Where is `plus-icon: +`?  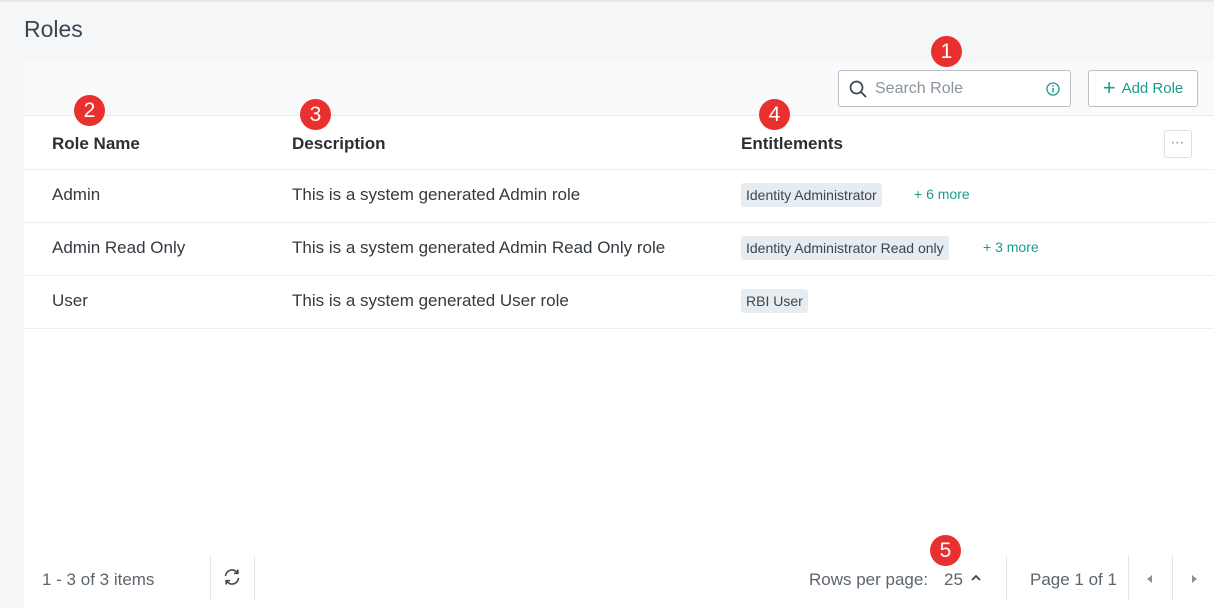 plus-icon: + is located at coordinates (1109, 87).